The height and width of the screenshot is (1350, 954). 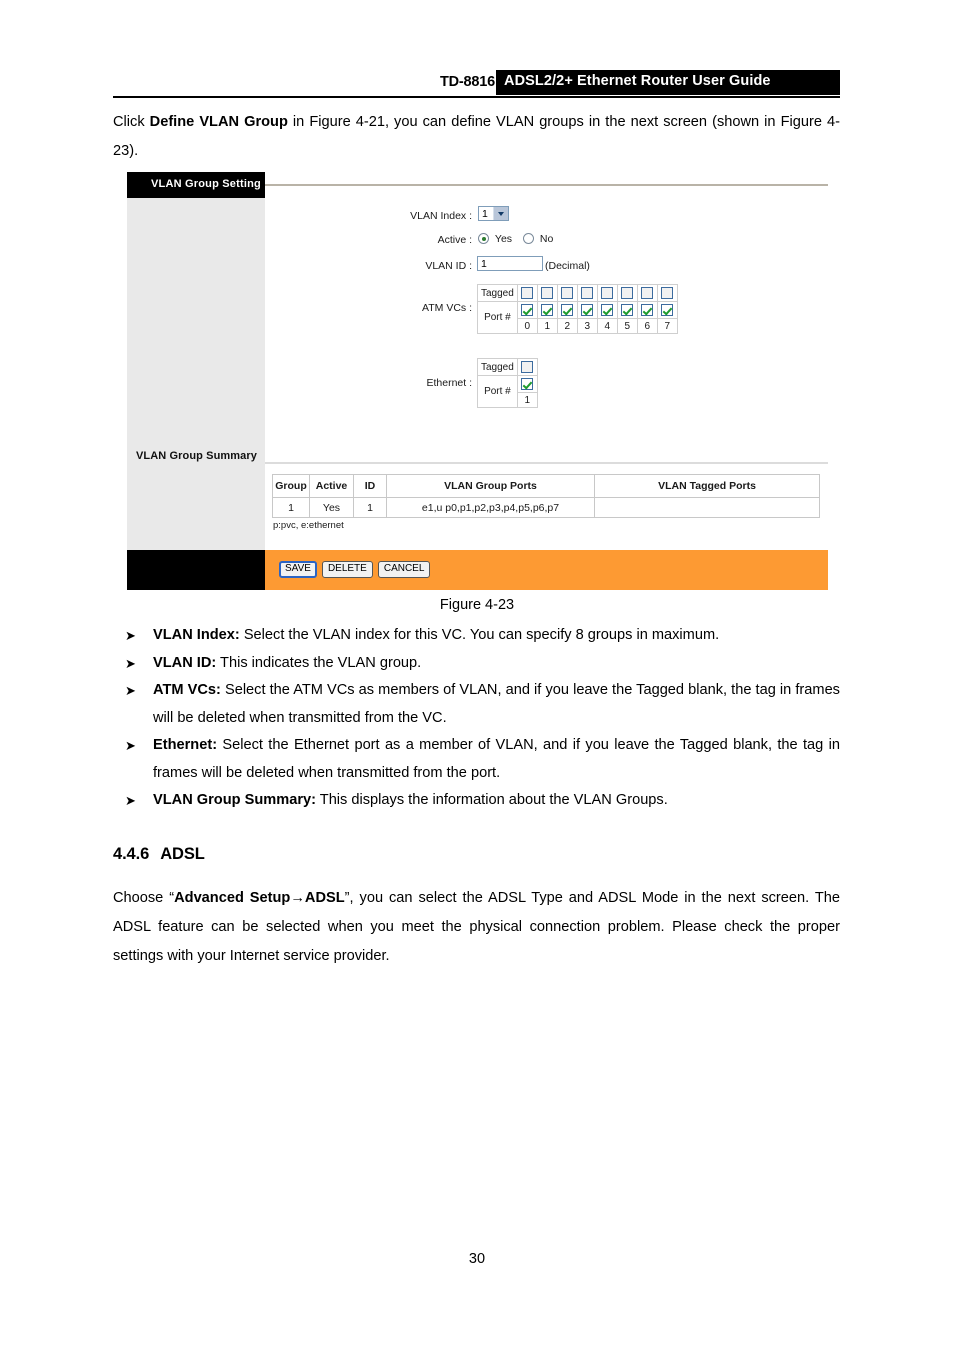 What do you see at coordinates (707, 507) in the screenshot?
I see `summary-cell-tagged-ports` at bounding box center [707, 507].